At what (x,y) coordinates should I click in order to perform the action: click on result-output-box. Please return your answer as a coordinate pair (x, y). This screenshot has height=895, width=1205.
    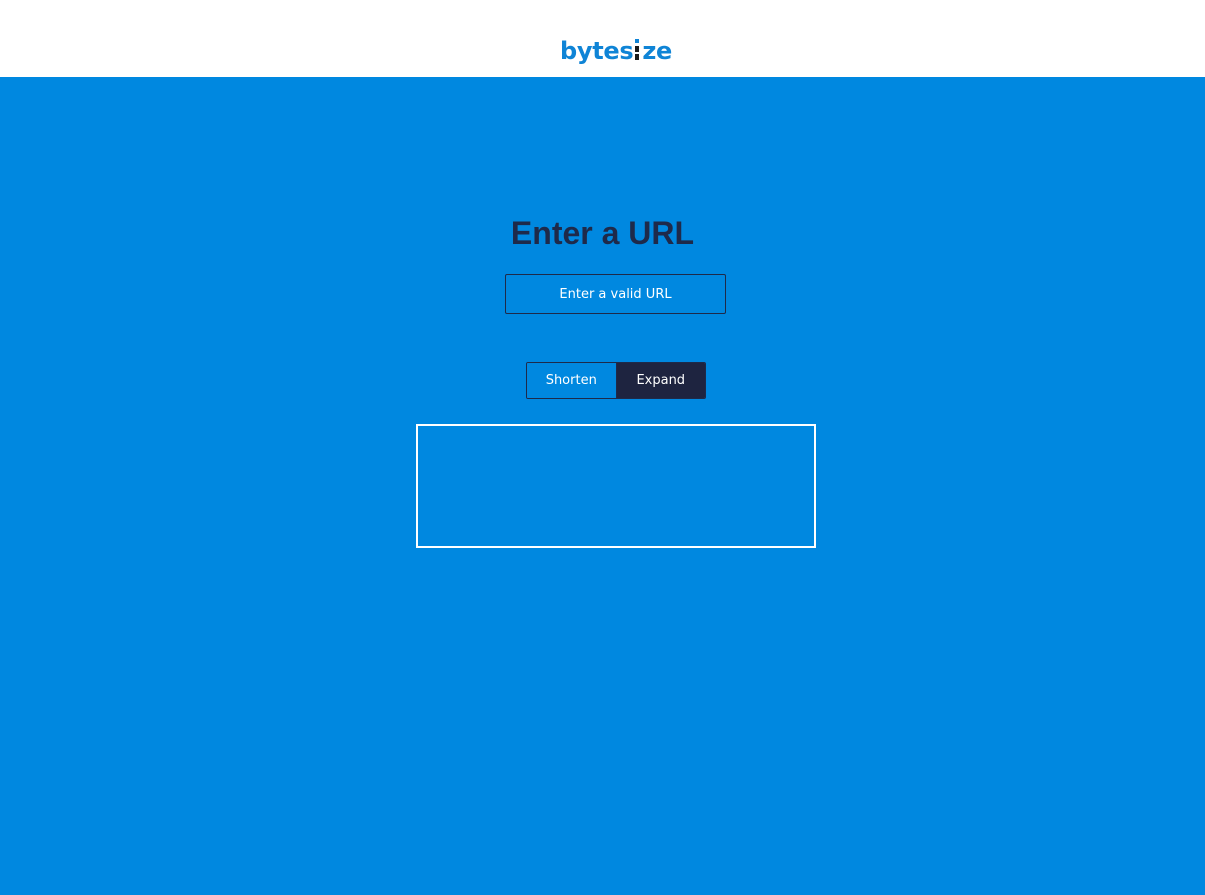
    Looking at the image, I should click on (616, 486).